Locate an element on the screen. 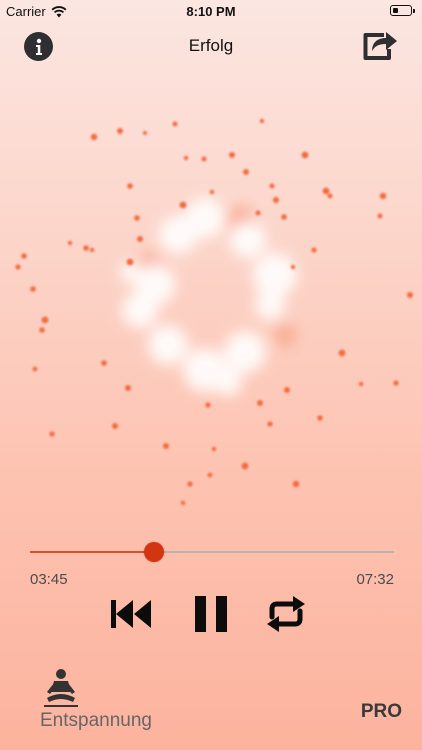 This screenshot has width=422, height=750. pro-button: PRO is located at coordinates (381, 712).